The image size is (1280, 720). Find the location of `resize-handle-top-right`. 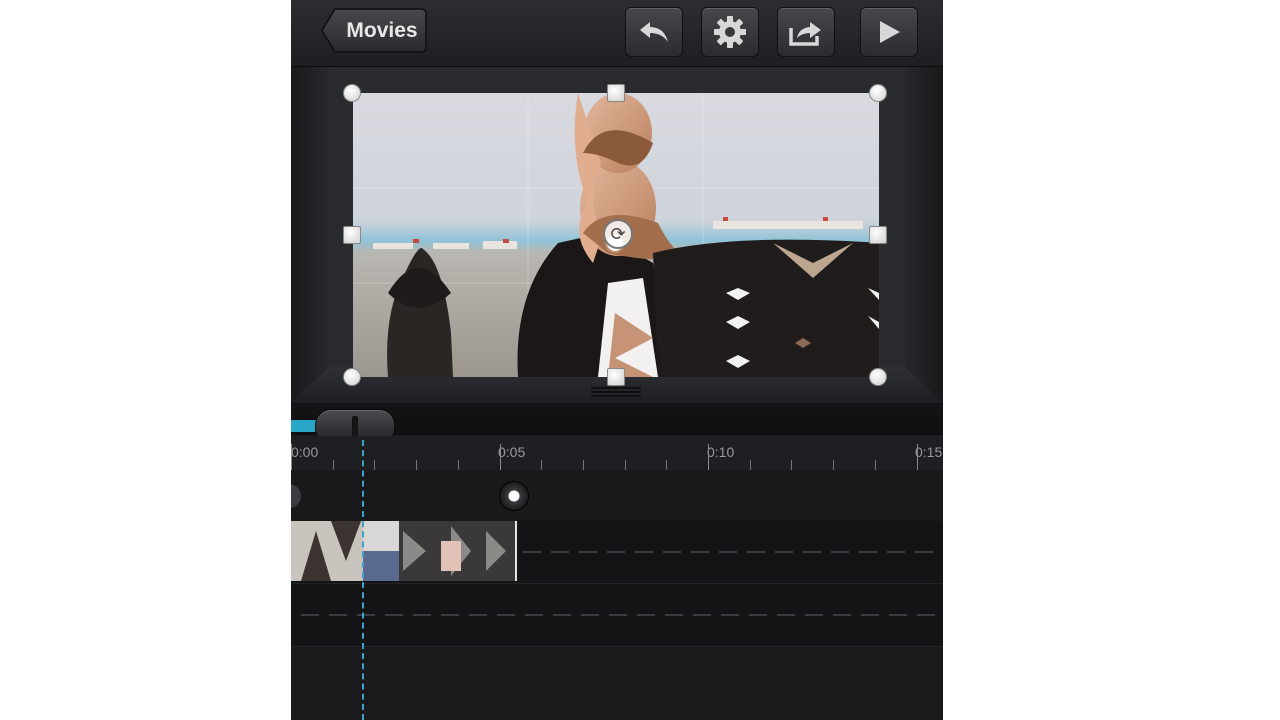

resize-handle-top-right is located at coordinates (878, 93).